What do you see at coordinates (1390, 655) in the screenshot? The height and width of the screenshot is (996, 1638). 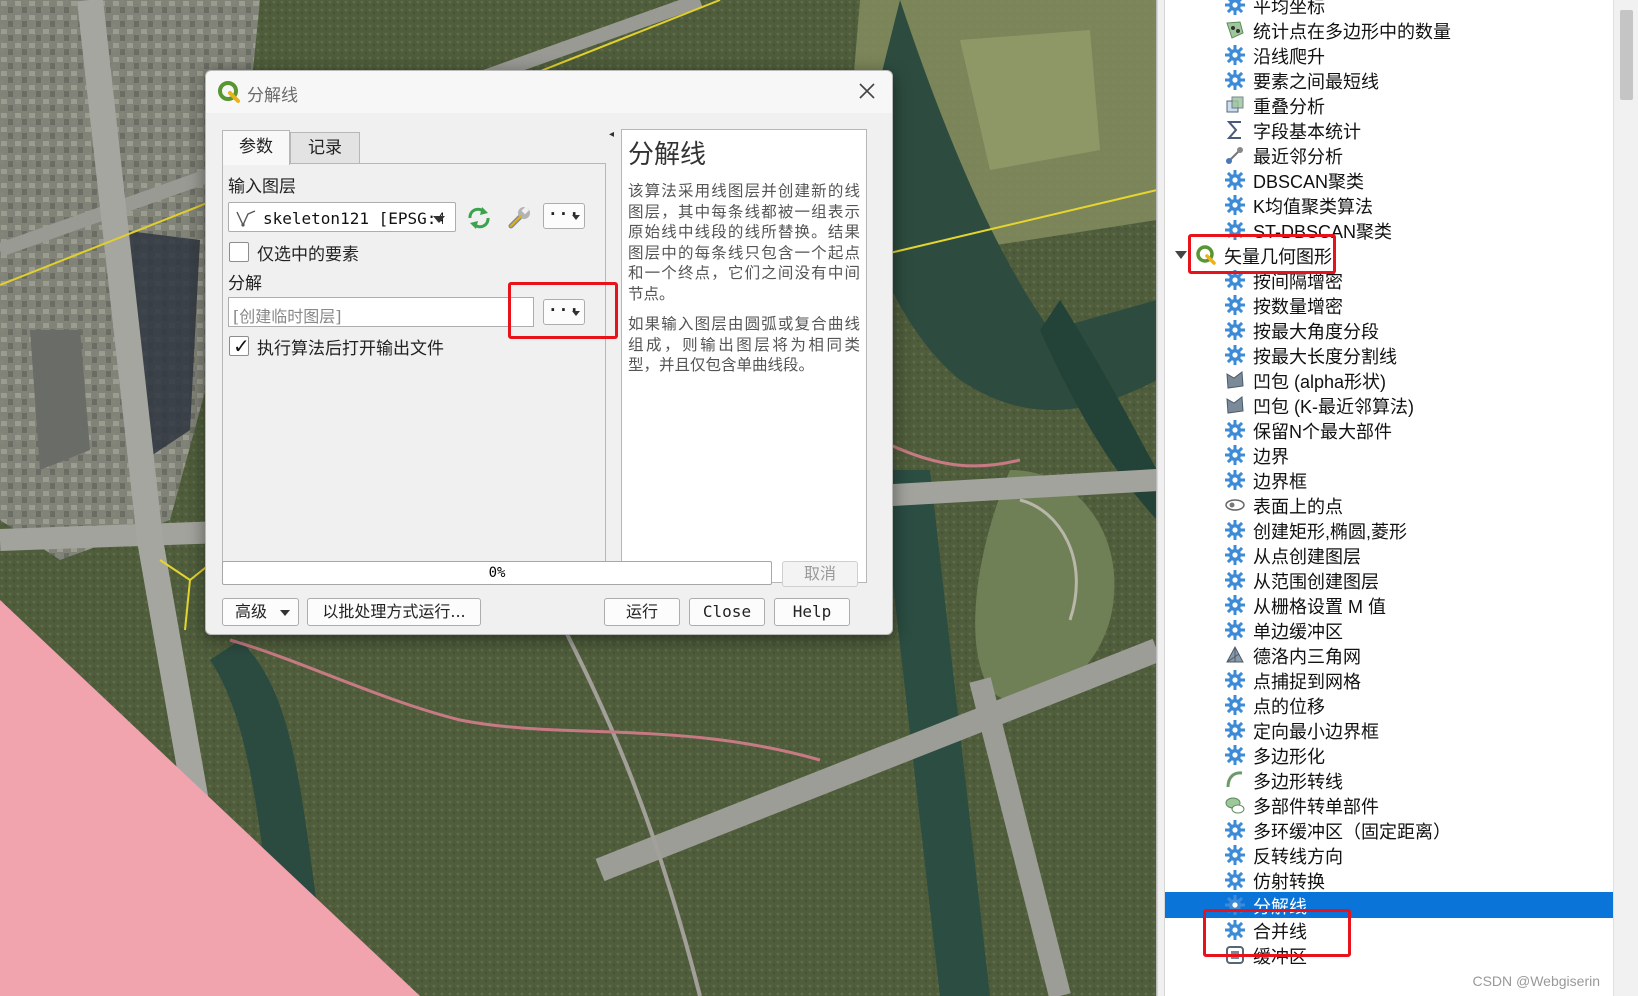 I see `tree-item: 德洛内三角网` at bounding box center [1390, 655].